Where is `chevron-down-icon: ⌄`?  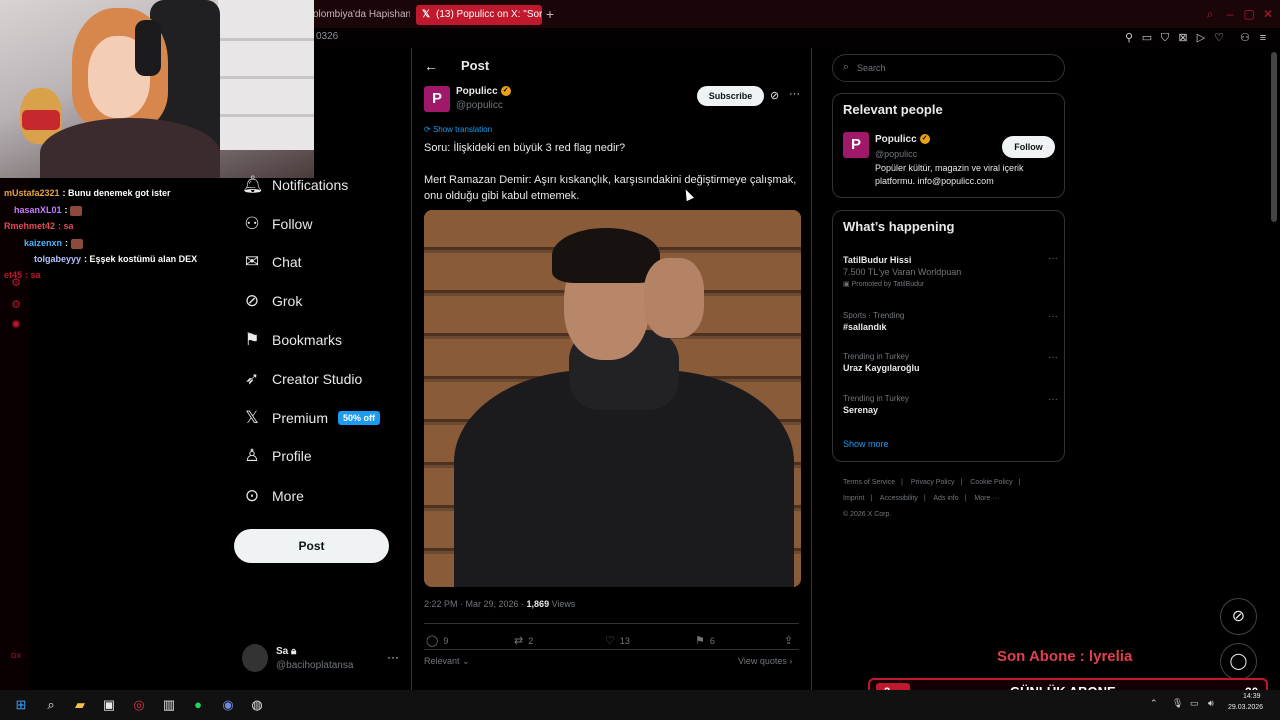 chevron-down-icon: ⌄ is located at coordinates (466, 661).